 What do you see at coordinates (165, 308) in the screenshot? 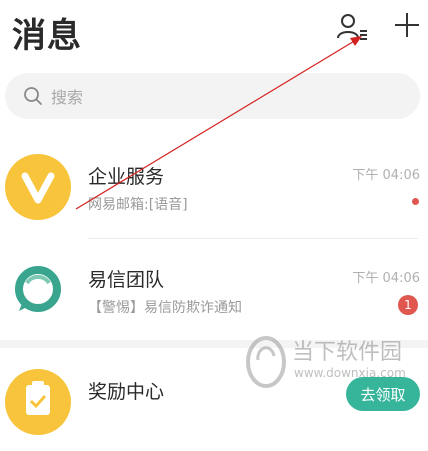
I see `conversation-preview: 【警惕】易信防欺诈通知` at bounding box center [165, 308].